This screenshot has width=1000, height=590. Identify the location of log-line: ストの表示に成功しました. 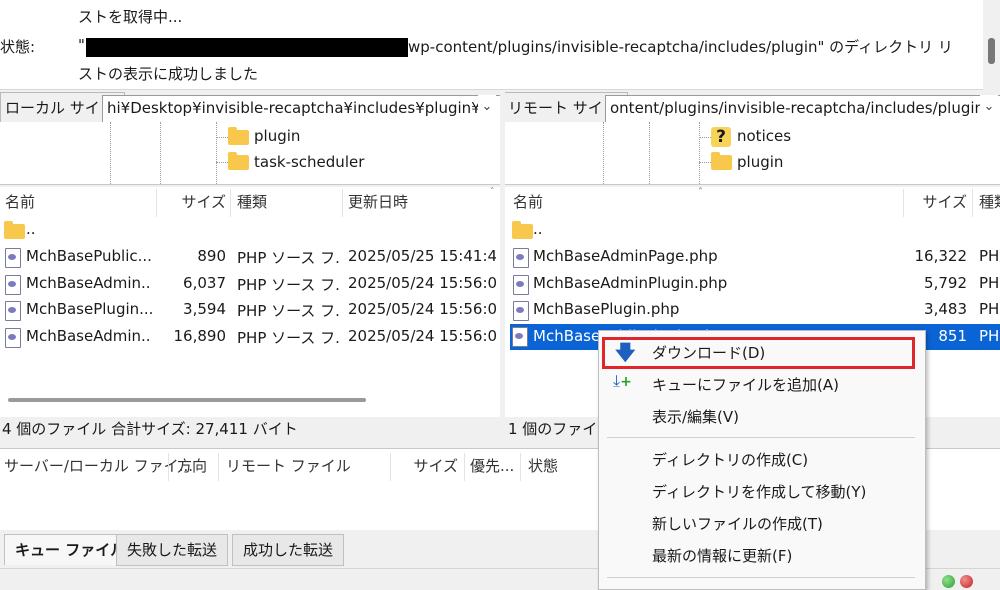
(168, 74).